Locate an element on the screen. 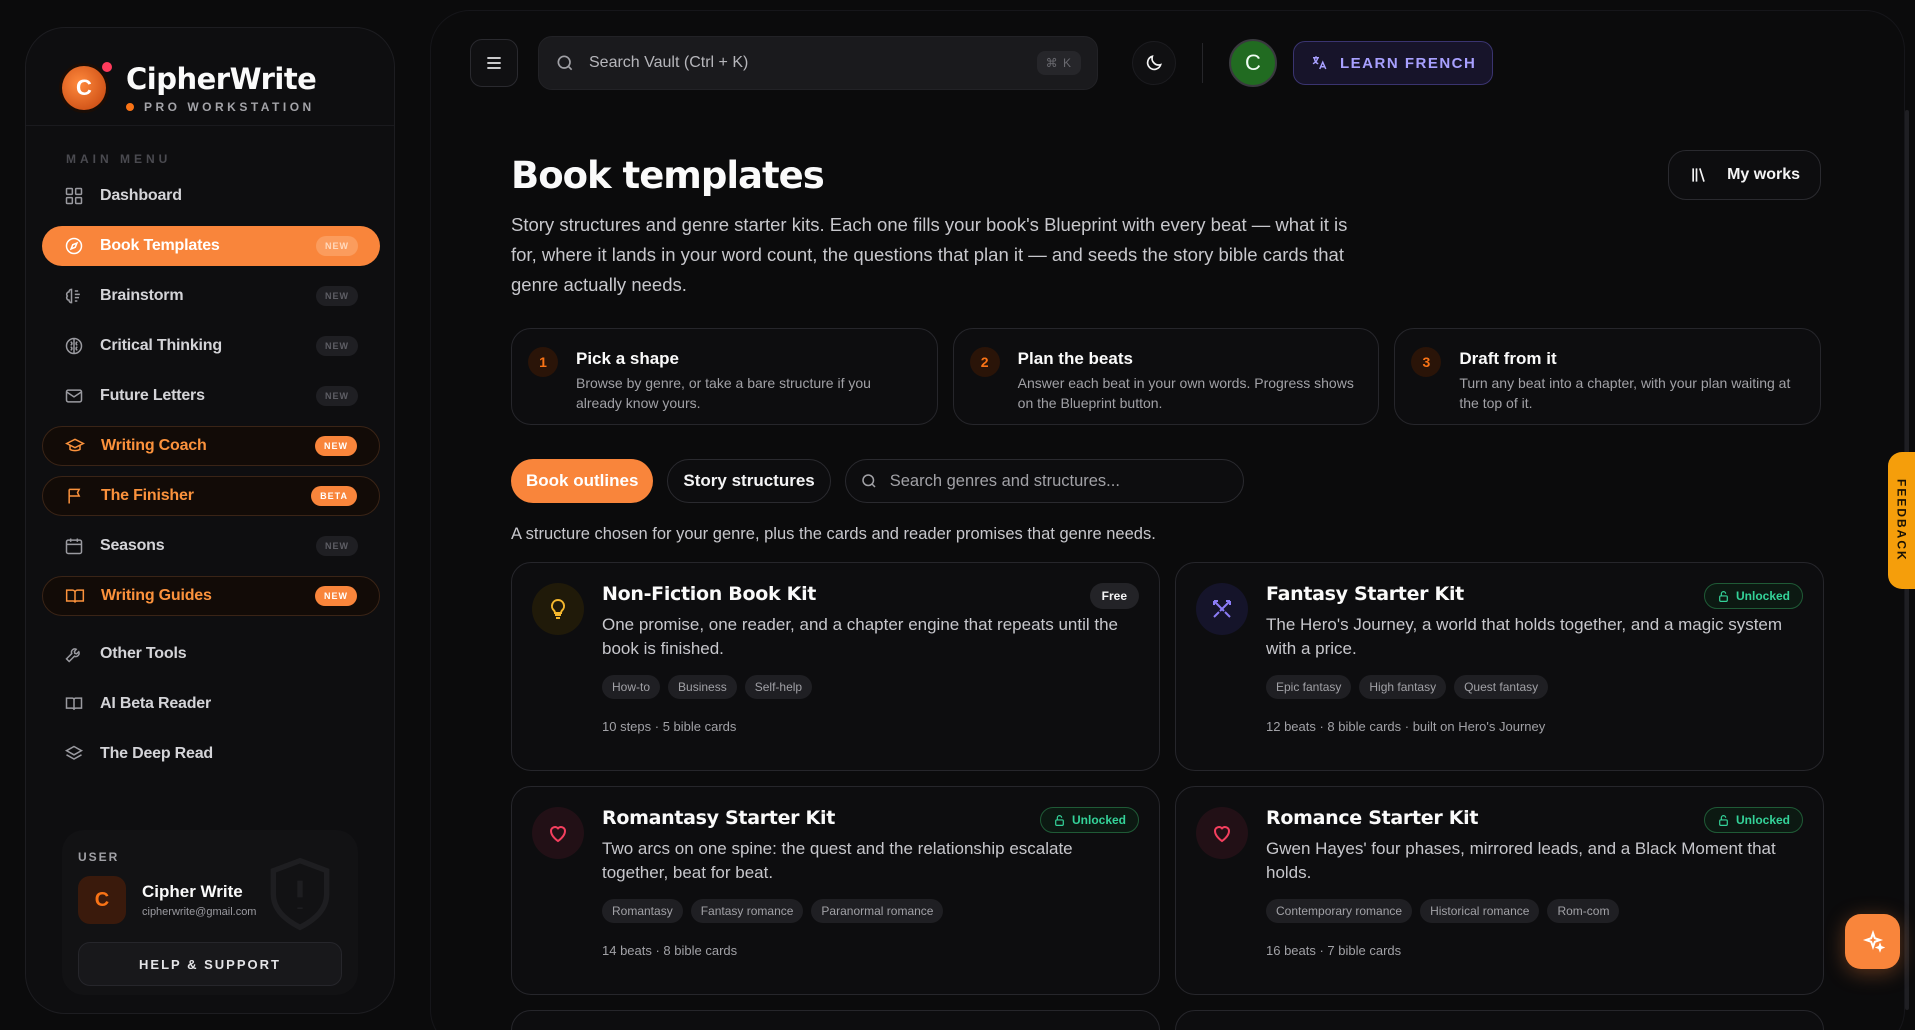 The image size is (1915, 1030). sidebar-item-seasons: Seasons NEW is located at coordinates (211, 546).